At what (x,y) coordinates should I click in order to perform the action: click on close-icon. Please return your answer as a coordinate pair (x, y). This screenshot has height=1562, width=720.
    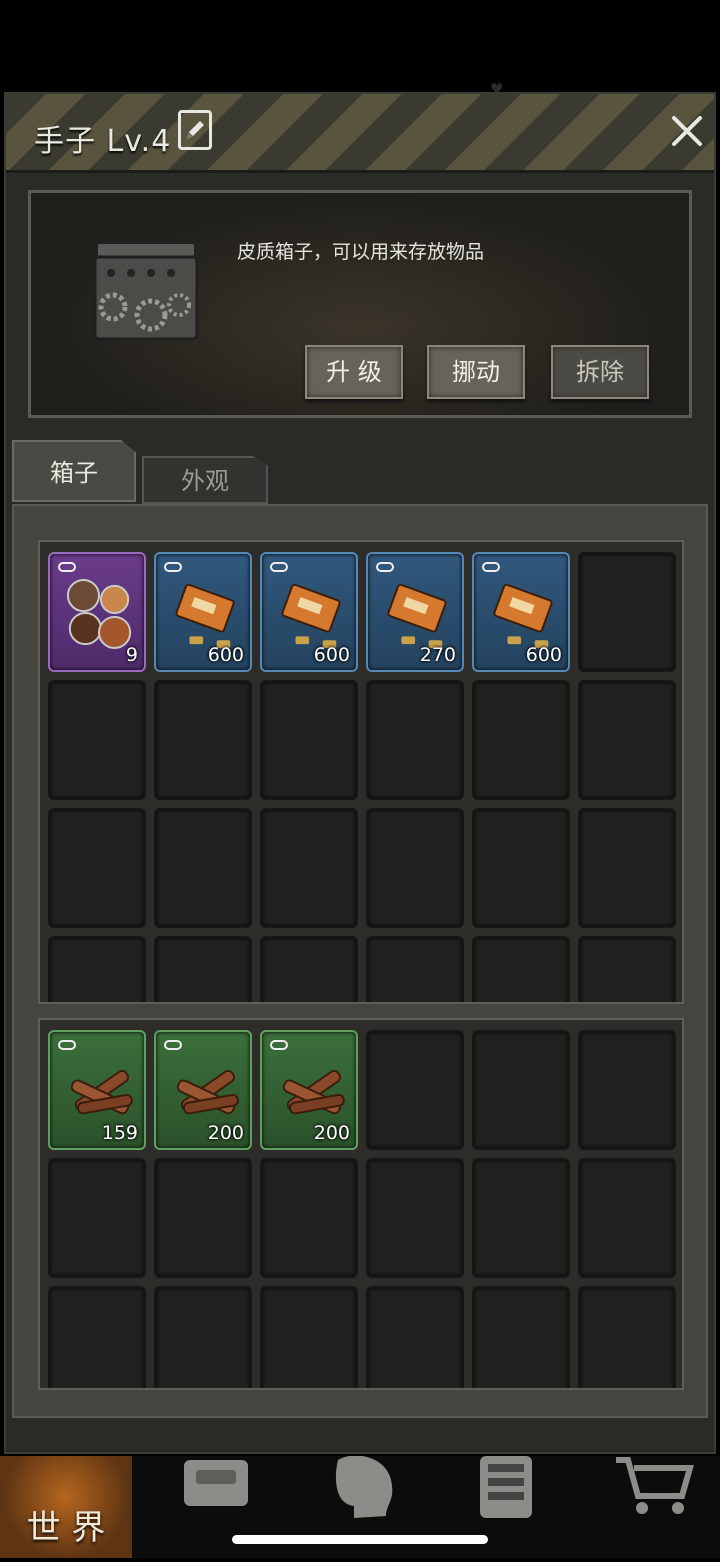
    Looking at the image, I should click on (687, 131).